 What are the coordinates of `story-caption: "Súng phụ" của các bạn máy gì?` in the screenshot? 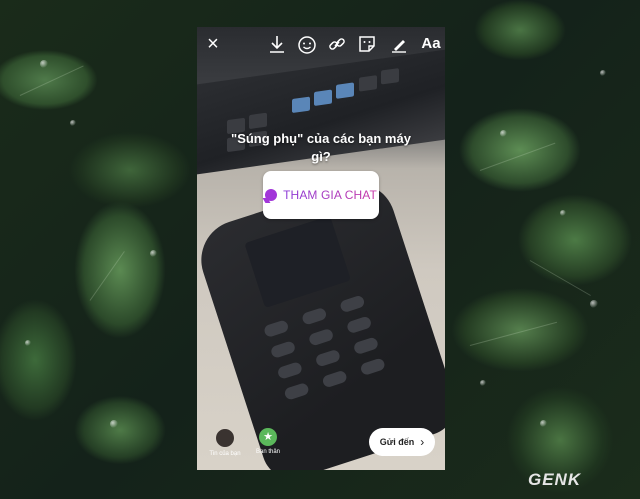 It's located at (321, 148).